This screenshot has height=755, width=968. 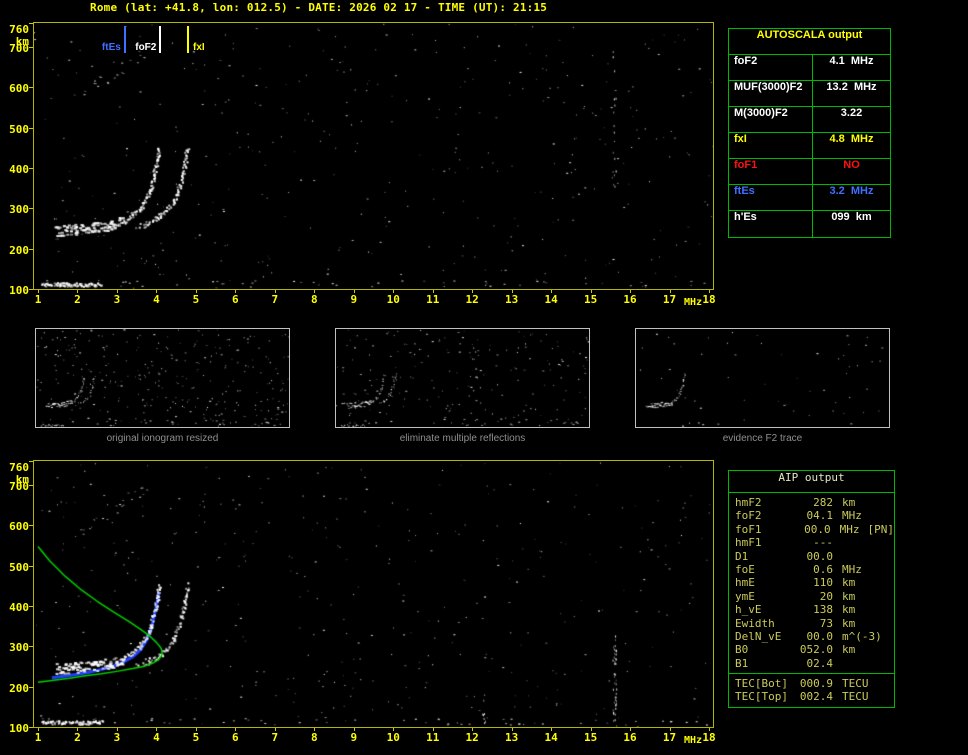 What do you see at coordinates (590, 737) in the screenshot?
I see `x-tick-label: 15` at bounding box center [590, 737].